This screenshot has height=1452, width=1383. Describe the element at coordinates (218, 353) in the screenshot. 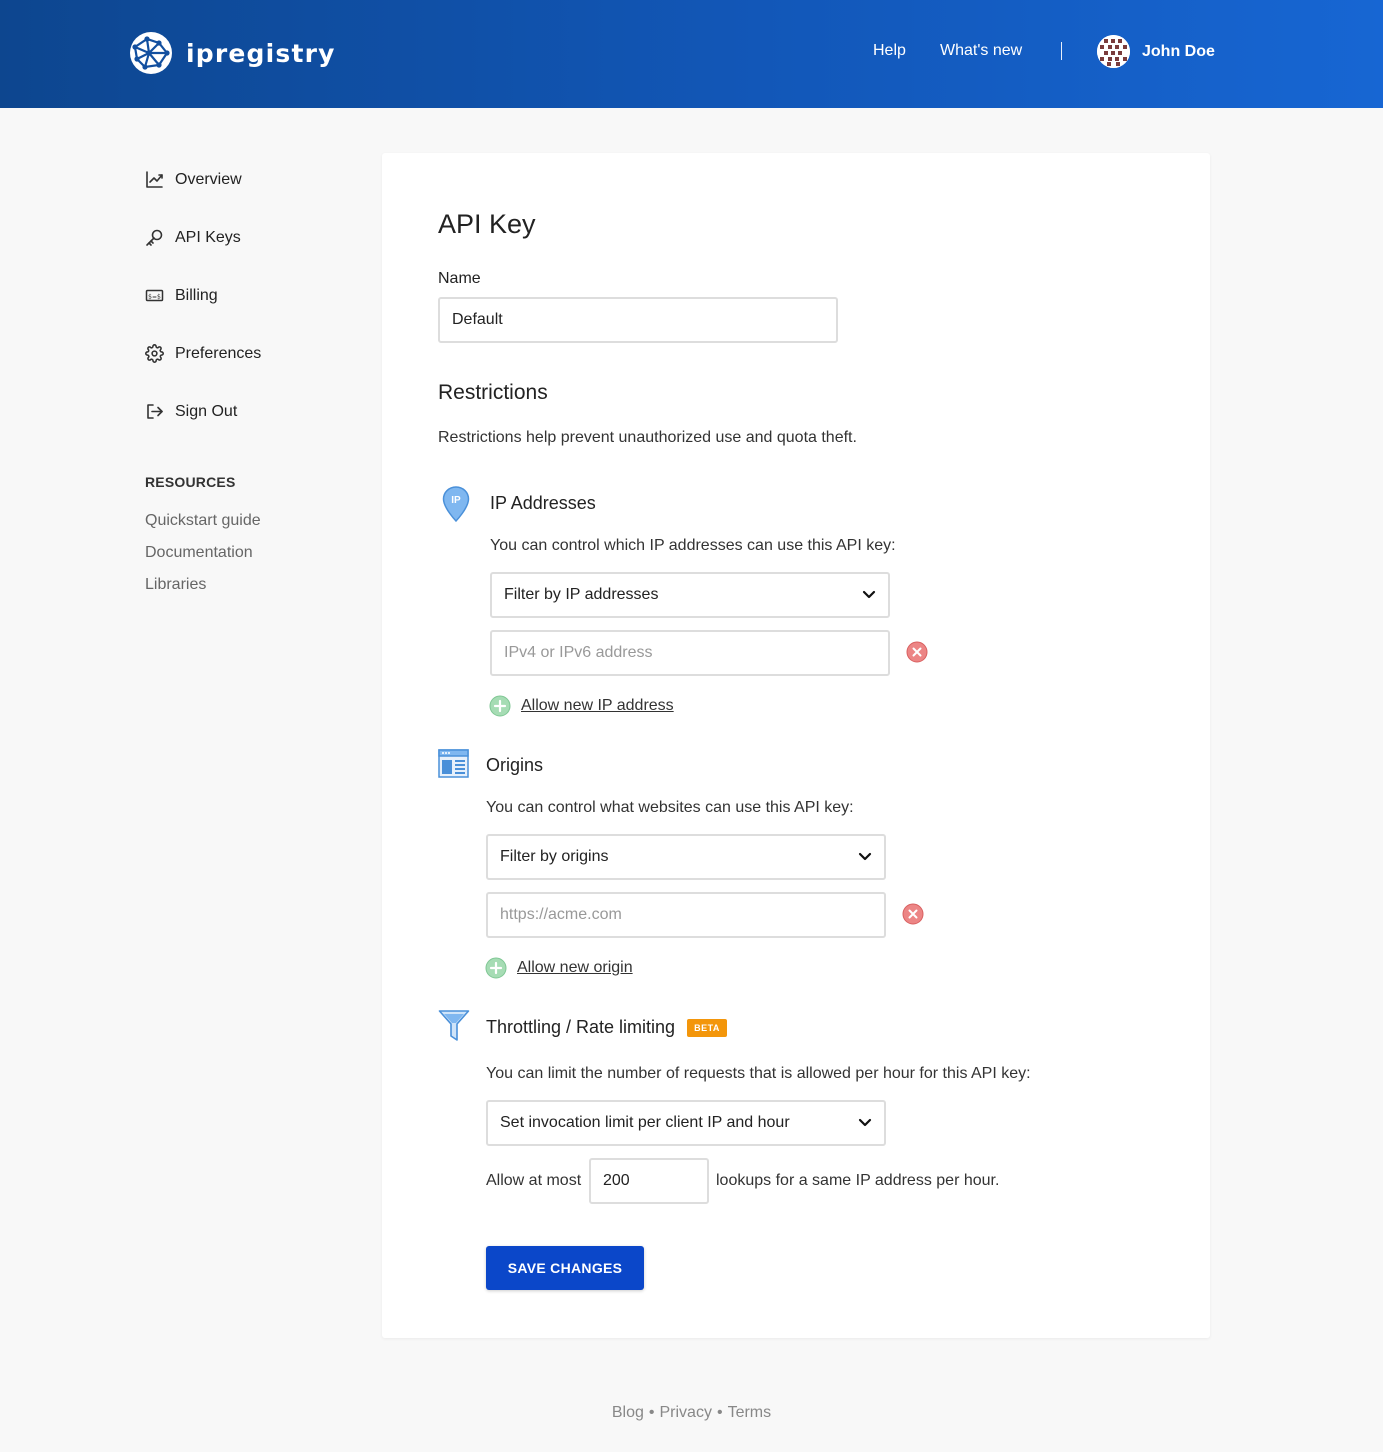

I see `sidebar-item-label: Preferences` at that location.